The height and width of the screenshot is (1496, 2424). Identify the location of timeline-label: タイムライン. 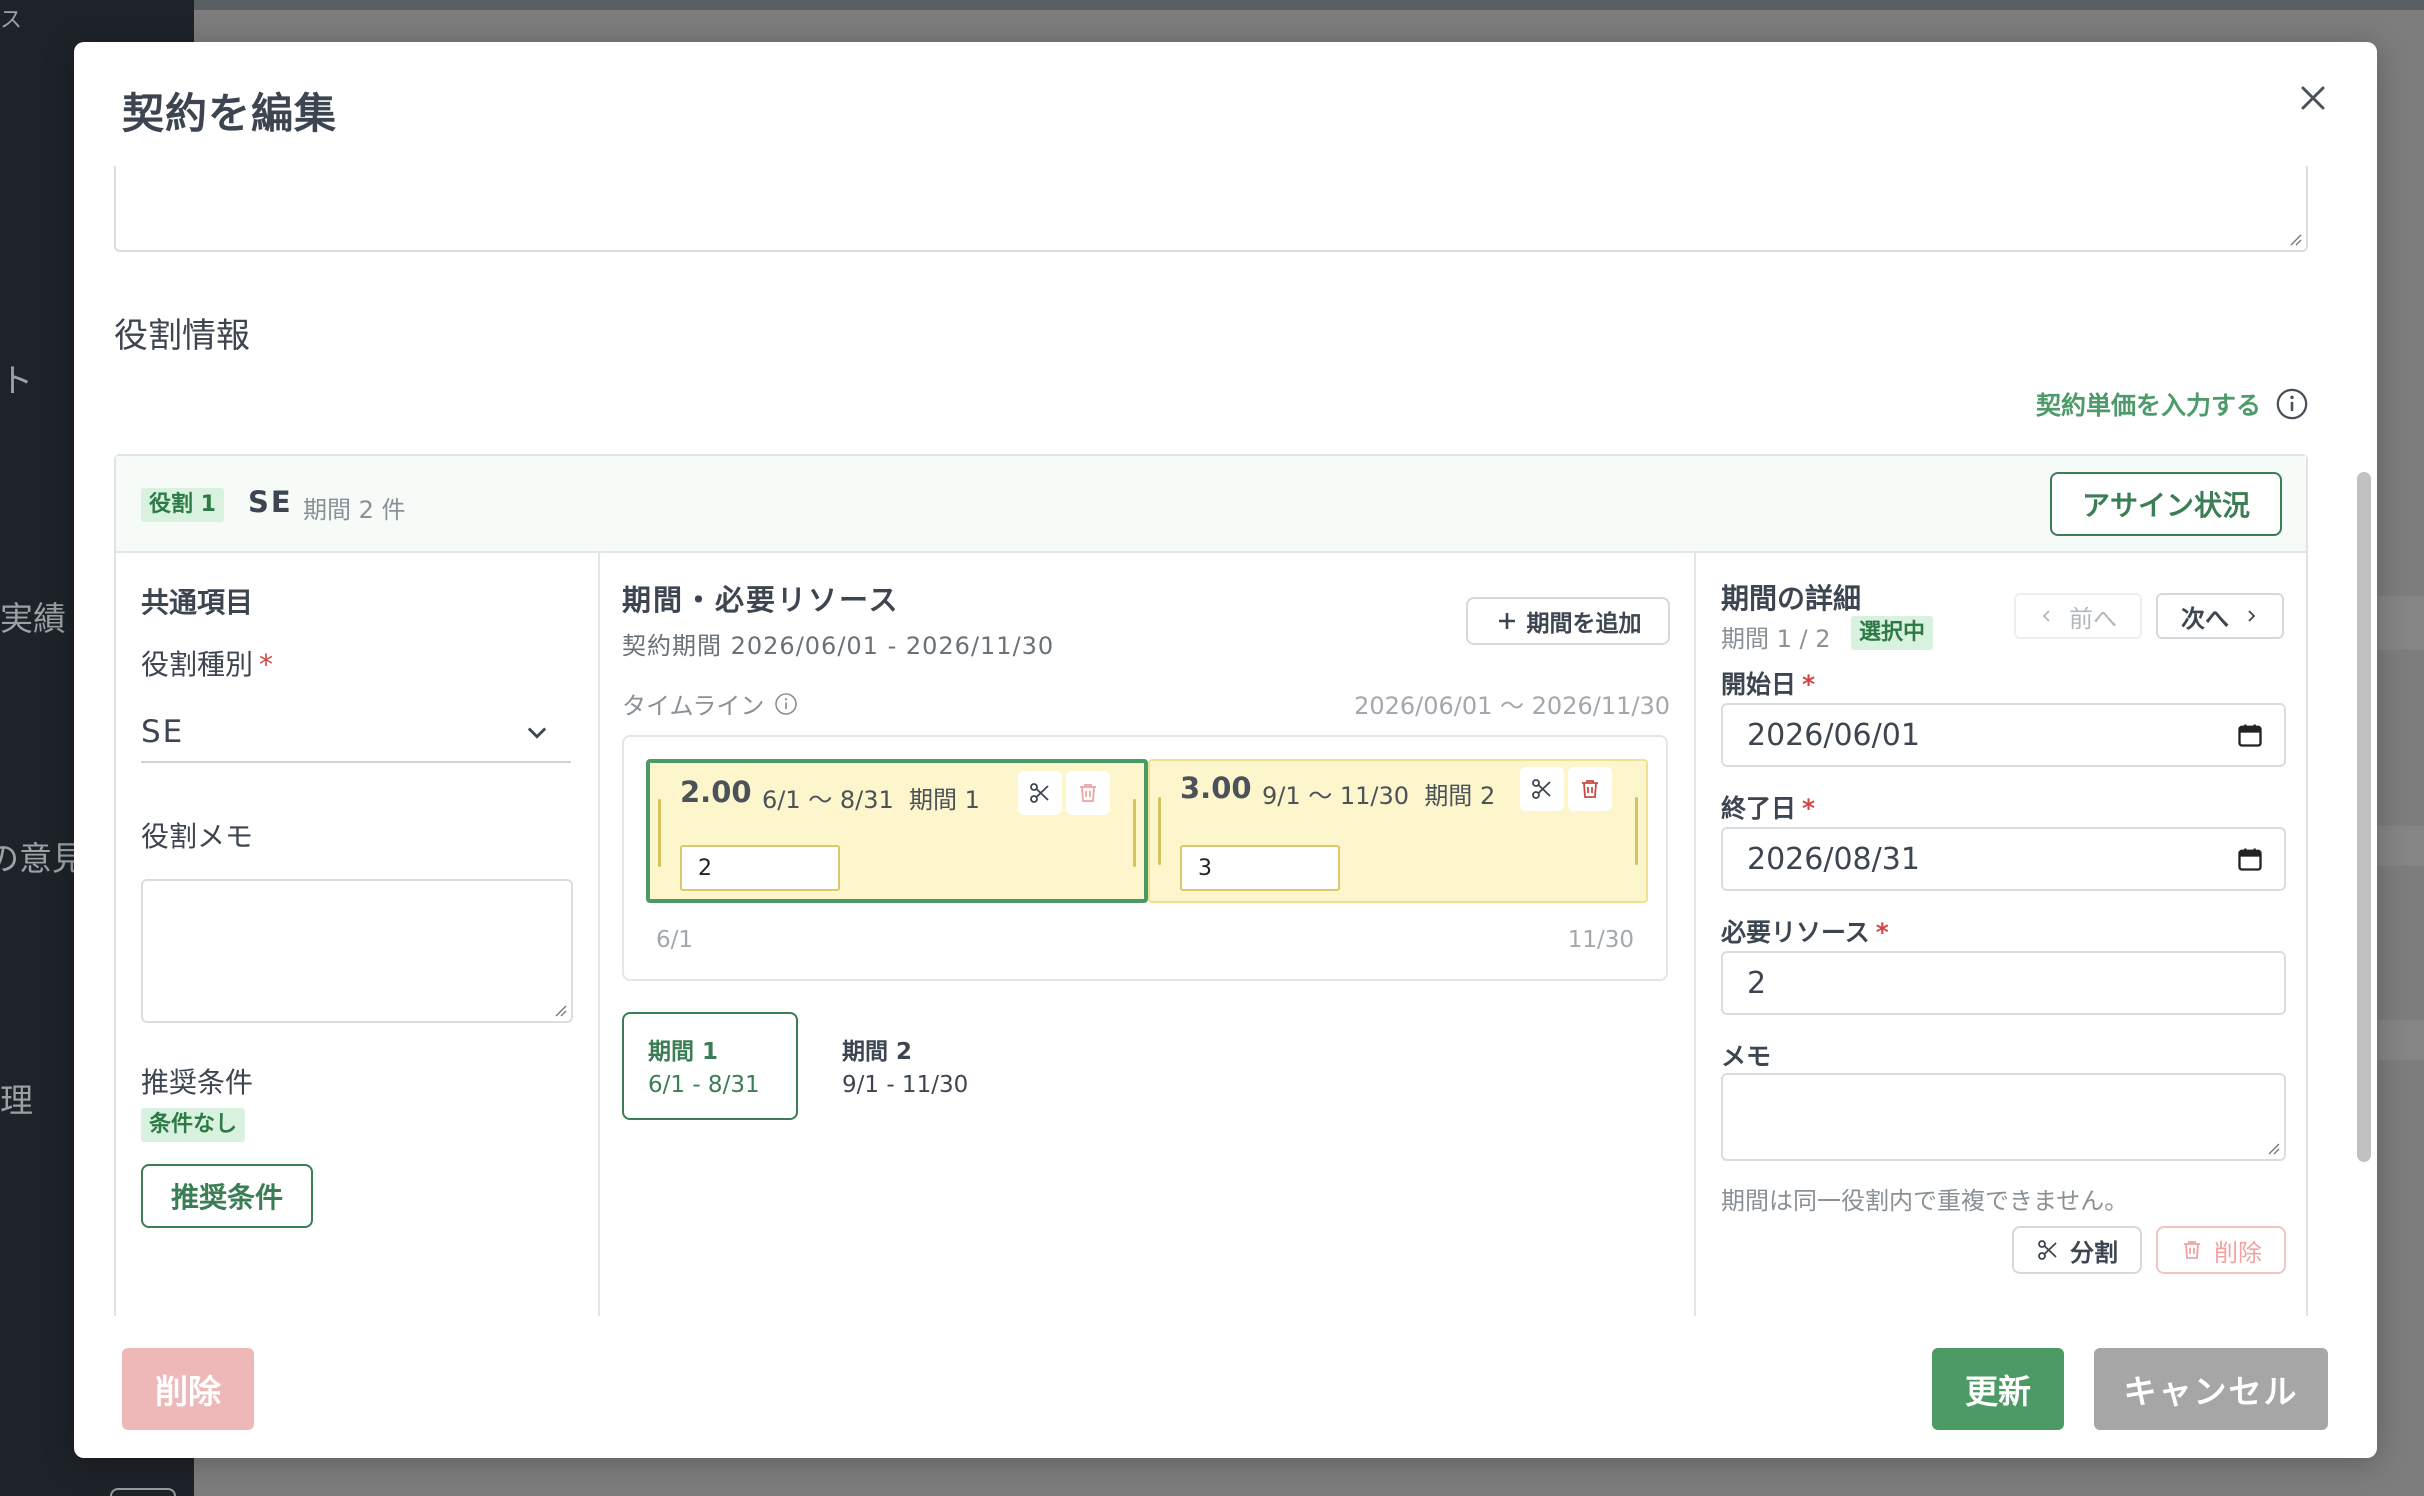
(710, 703).